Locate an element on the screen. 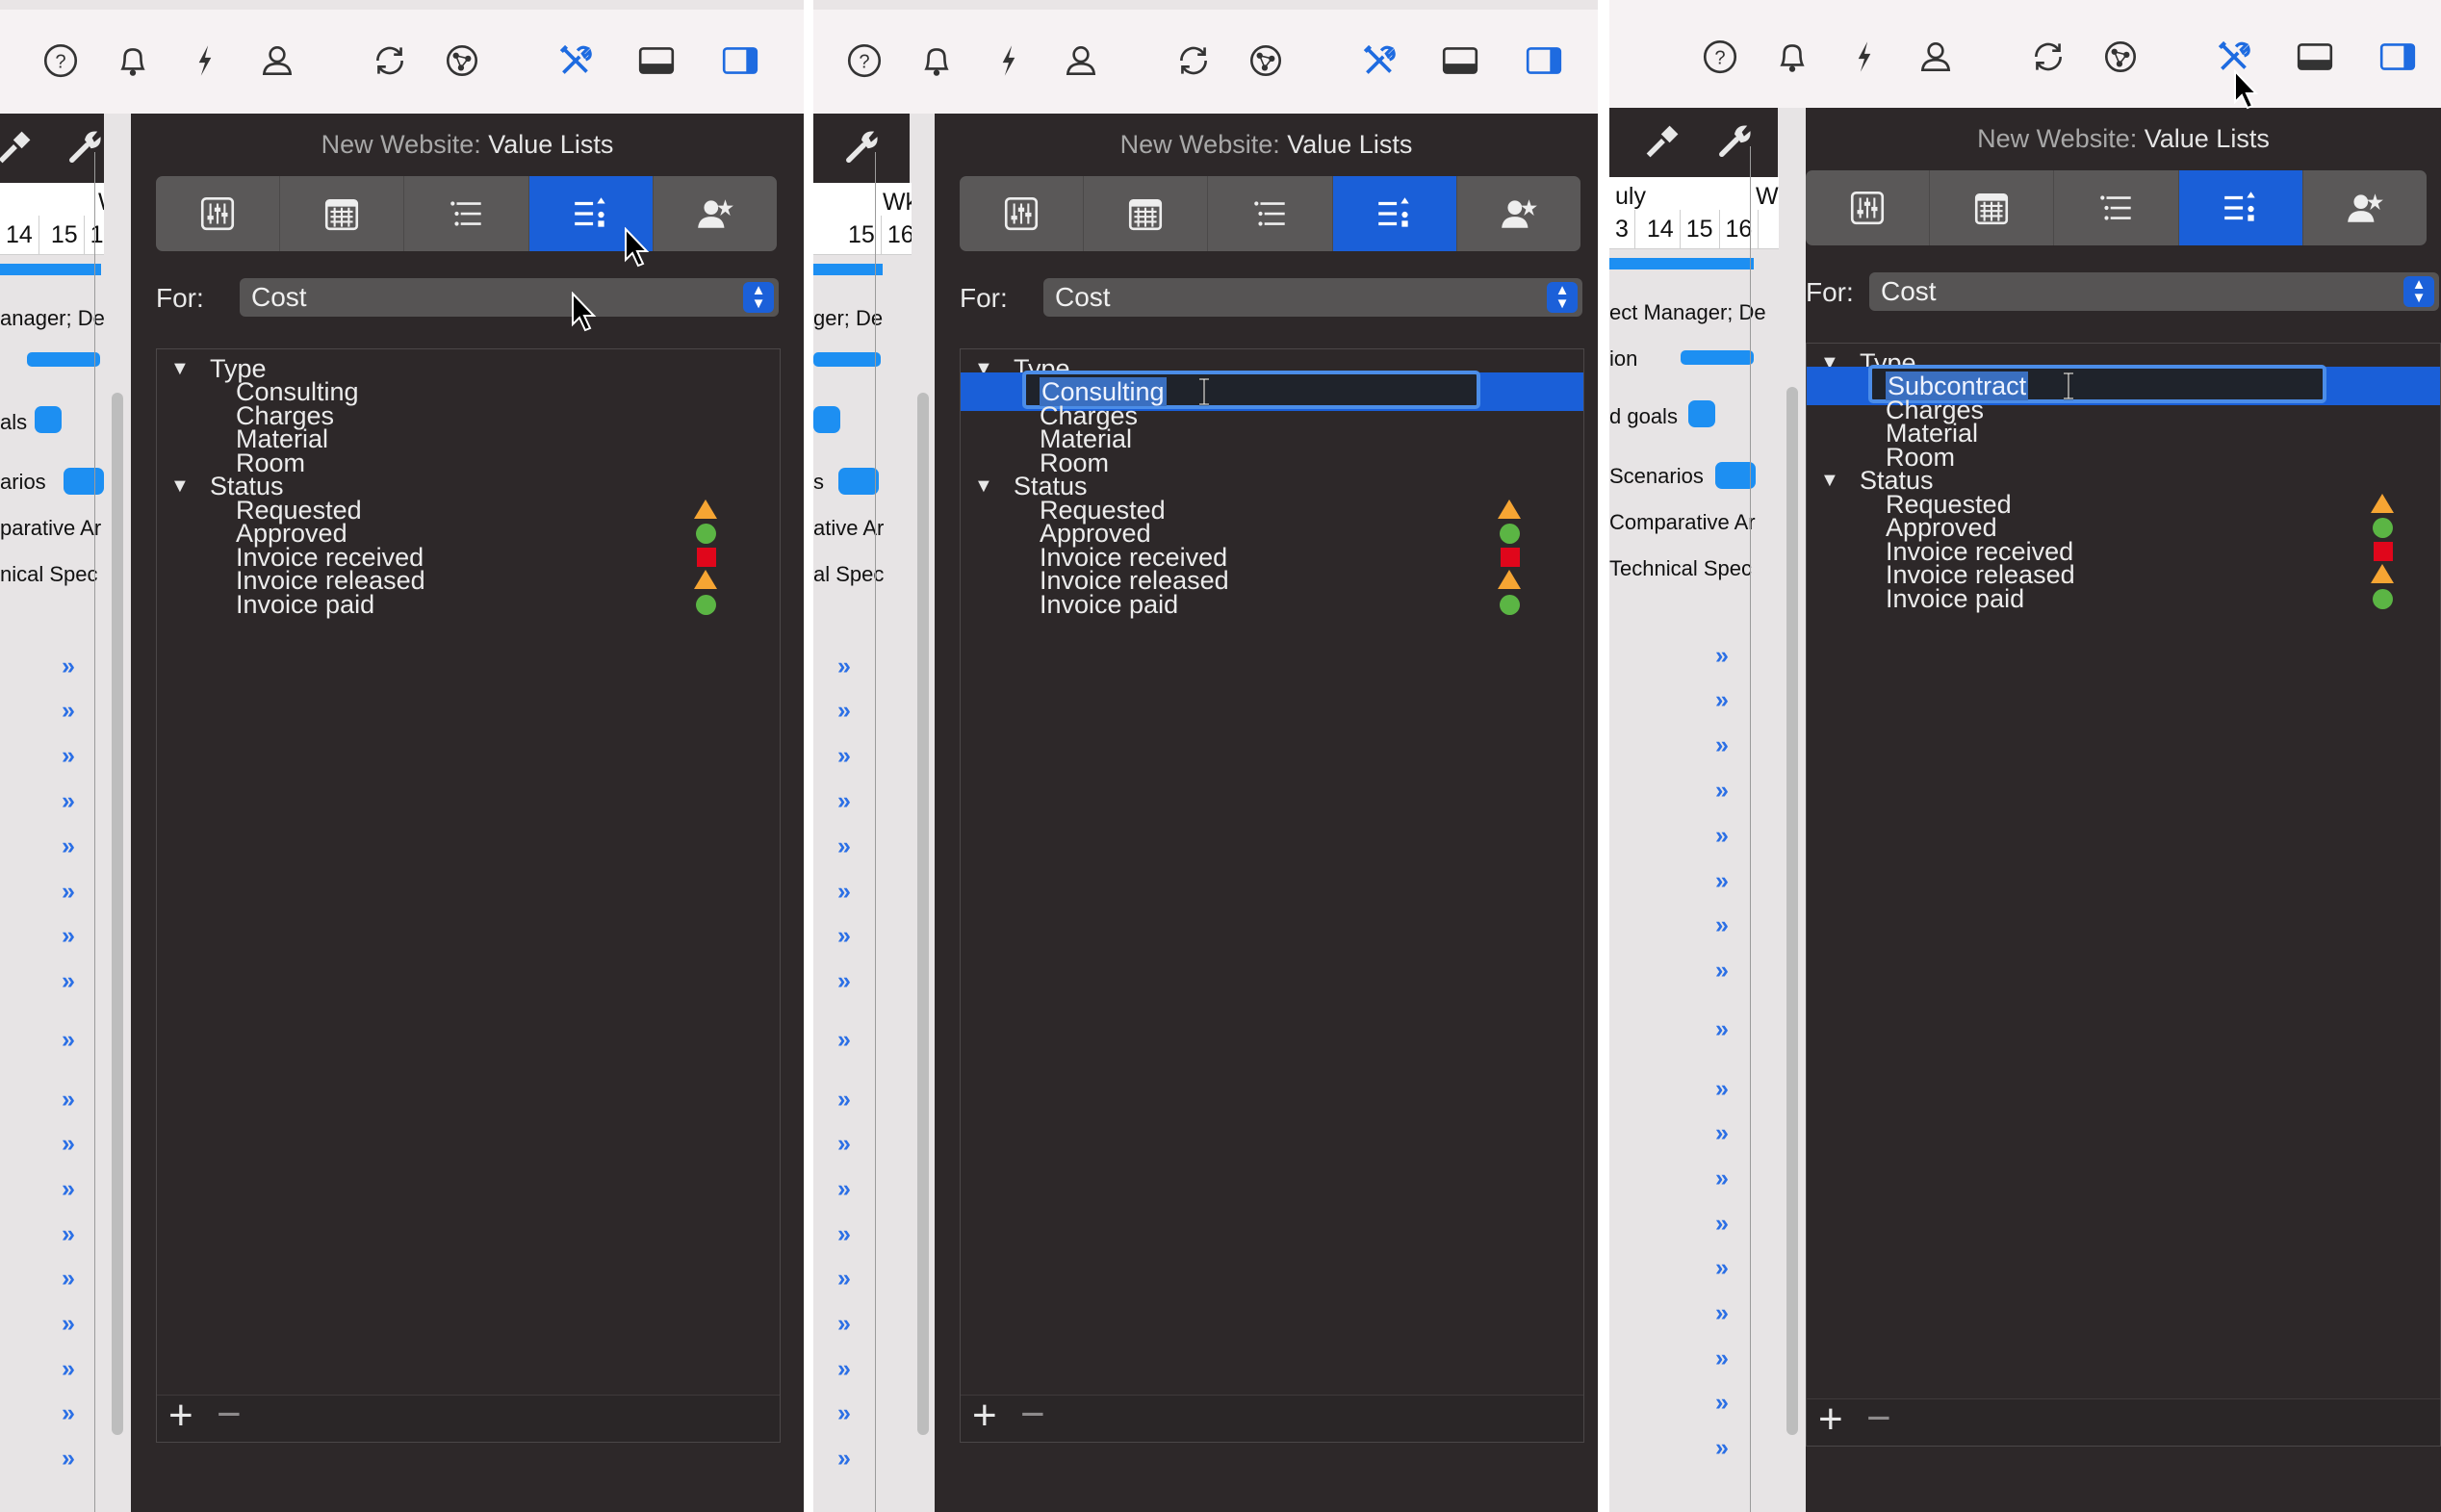 The width and height of the screenshot is (2441, 1512). add-button: + is located at coordinates (984, 1416).